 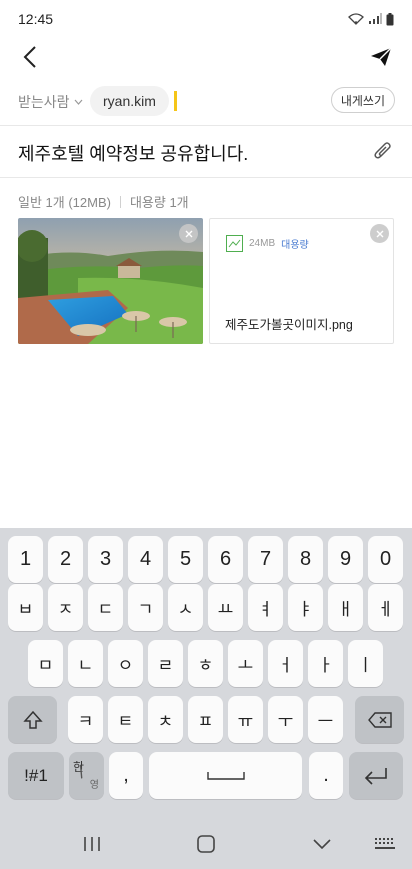 I want to click on shift-icon, so click(x=32, y=719).